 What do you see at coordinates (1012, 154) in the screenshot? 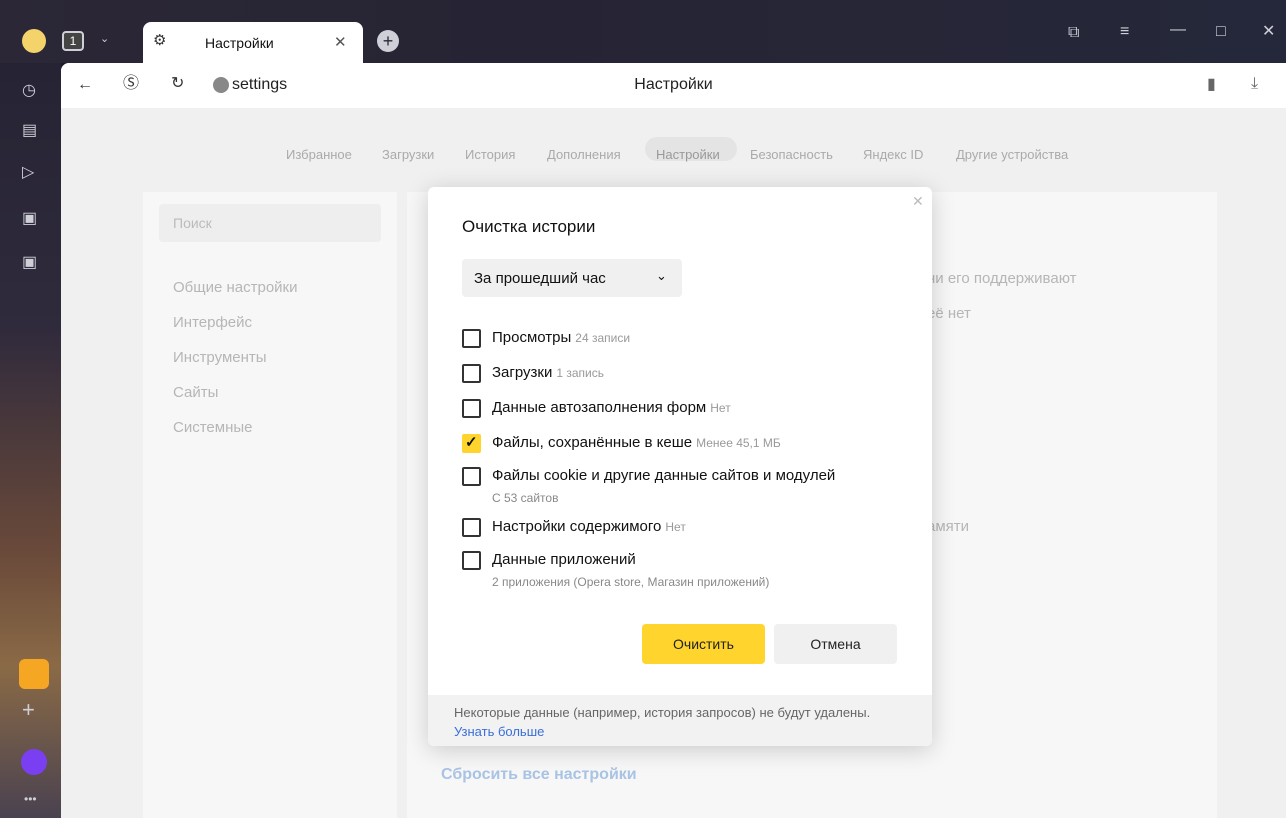
I see `nav-devices: Другие устройства` at bounding box center [1012, 154].